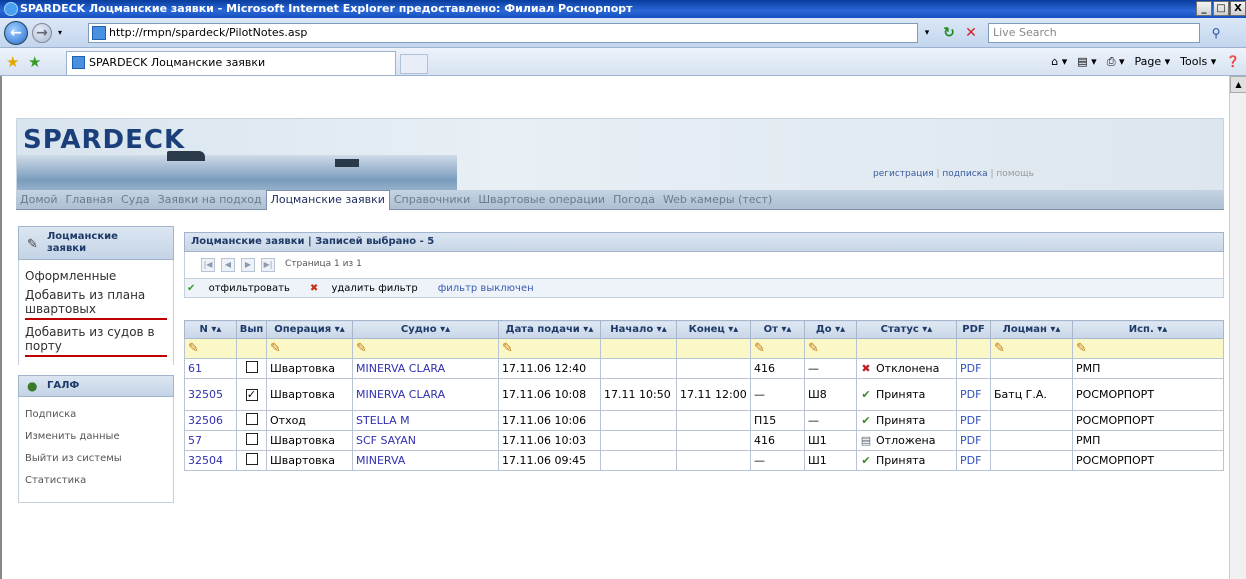  What do you see at coordinates (39, 200) in the screenshot?
I see `nav-home: Домой` at bounding box center [39, 200].